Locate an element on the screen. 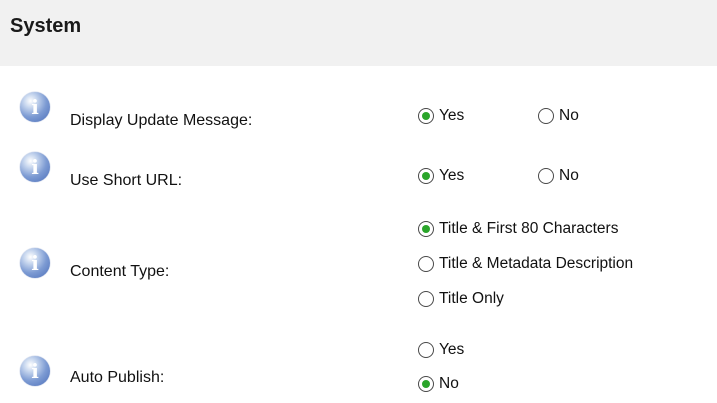  display-update-yes-radio: Yes is located at coordinates (441, 116).